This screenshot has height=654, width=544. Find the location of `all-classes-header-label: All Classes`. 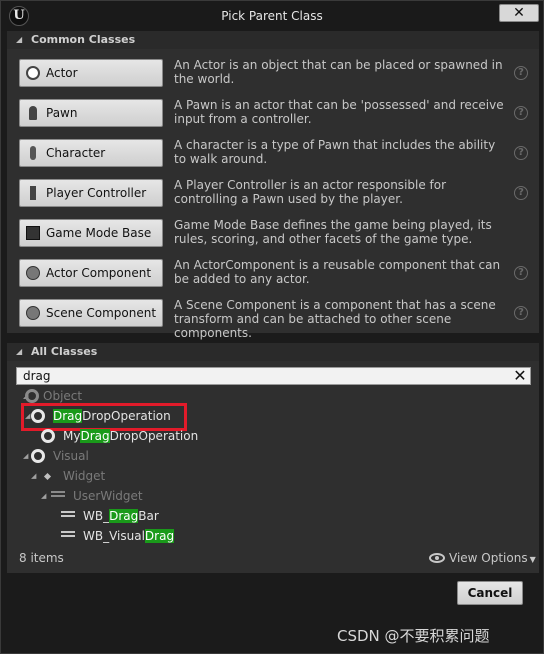

all-classes-header-label: All Classes is located at coordinates (64, 351).